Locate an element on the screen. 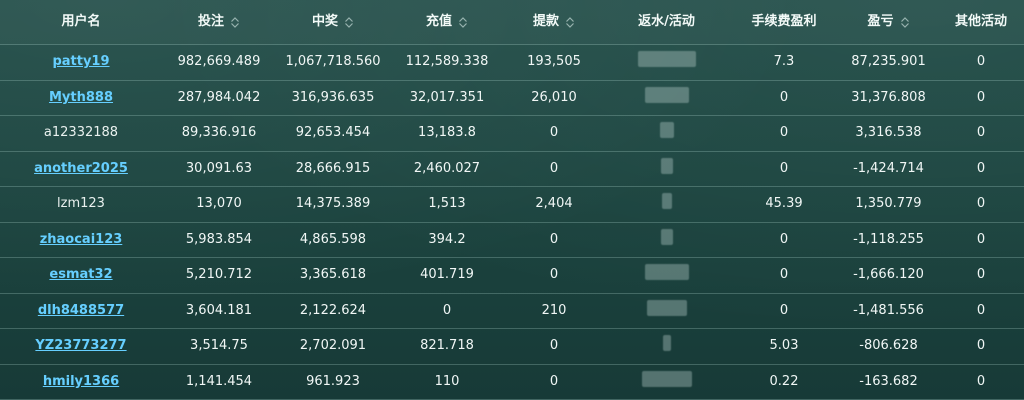 Image resolution: width=1024 pixels, height=400 pixels. value-withdraw: 210 is located at coordinates (554, 310).